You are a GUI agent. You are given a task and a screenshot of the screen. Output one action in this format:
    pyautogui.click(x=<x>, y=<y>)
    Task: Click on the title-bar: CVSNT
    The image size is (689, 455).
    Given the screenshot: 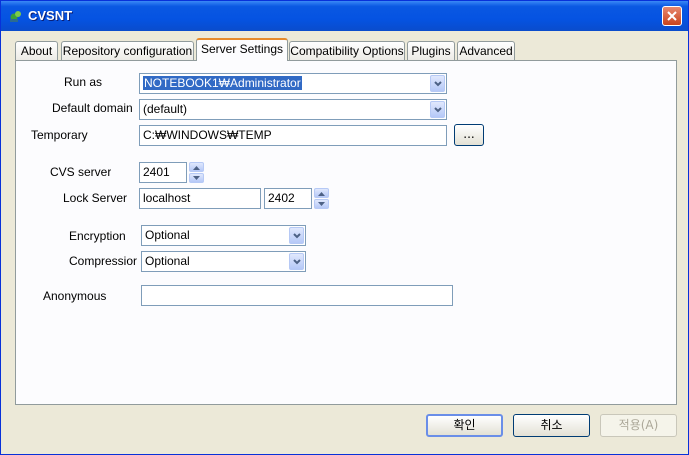 What is the action you would take?
    pyautogui.click(x=344, y=16)
    